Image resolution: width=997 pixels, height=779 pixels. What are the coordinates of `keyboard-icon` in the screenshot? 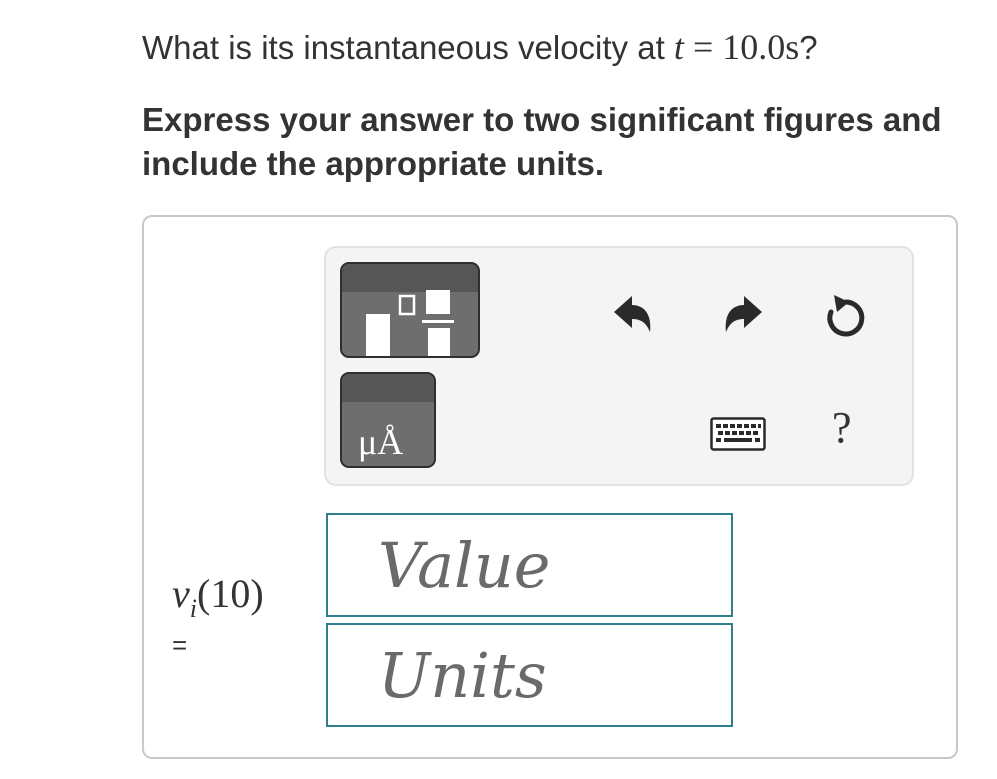 It's located at (738, 434).